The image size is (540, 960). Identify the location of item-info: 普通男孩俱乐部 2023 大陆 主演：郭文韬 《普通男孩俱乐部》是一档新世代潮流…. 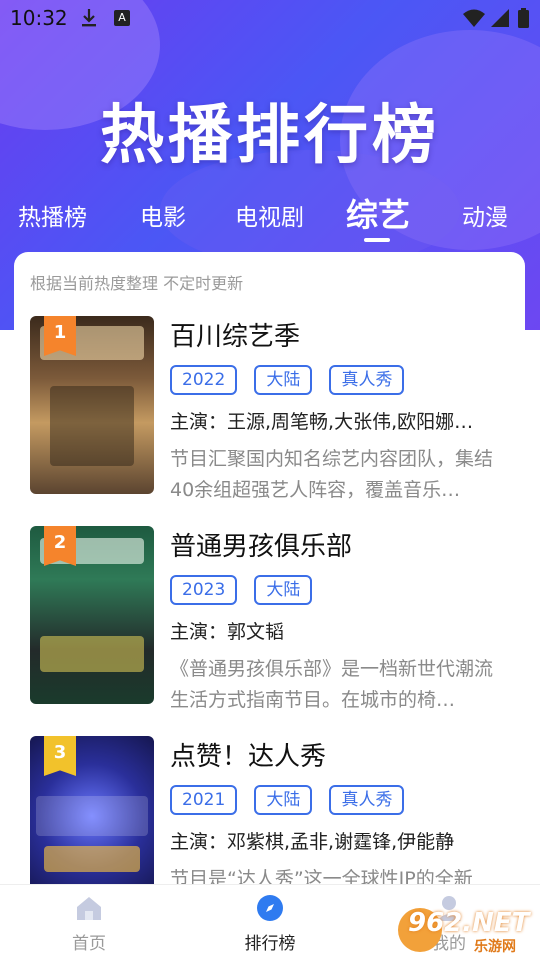
(340, 621).